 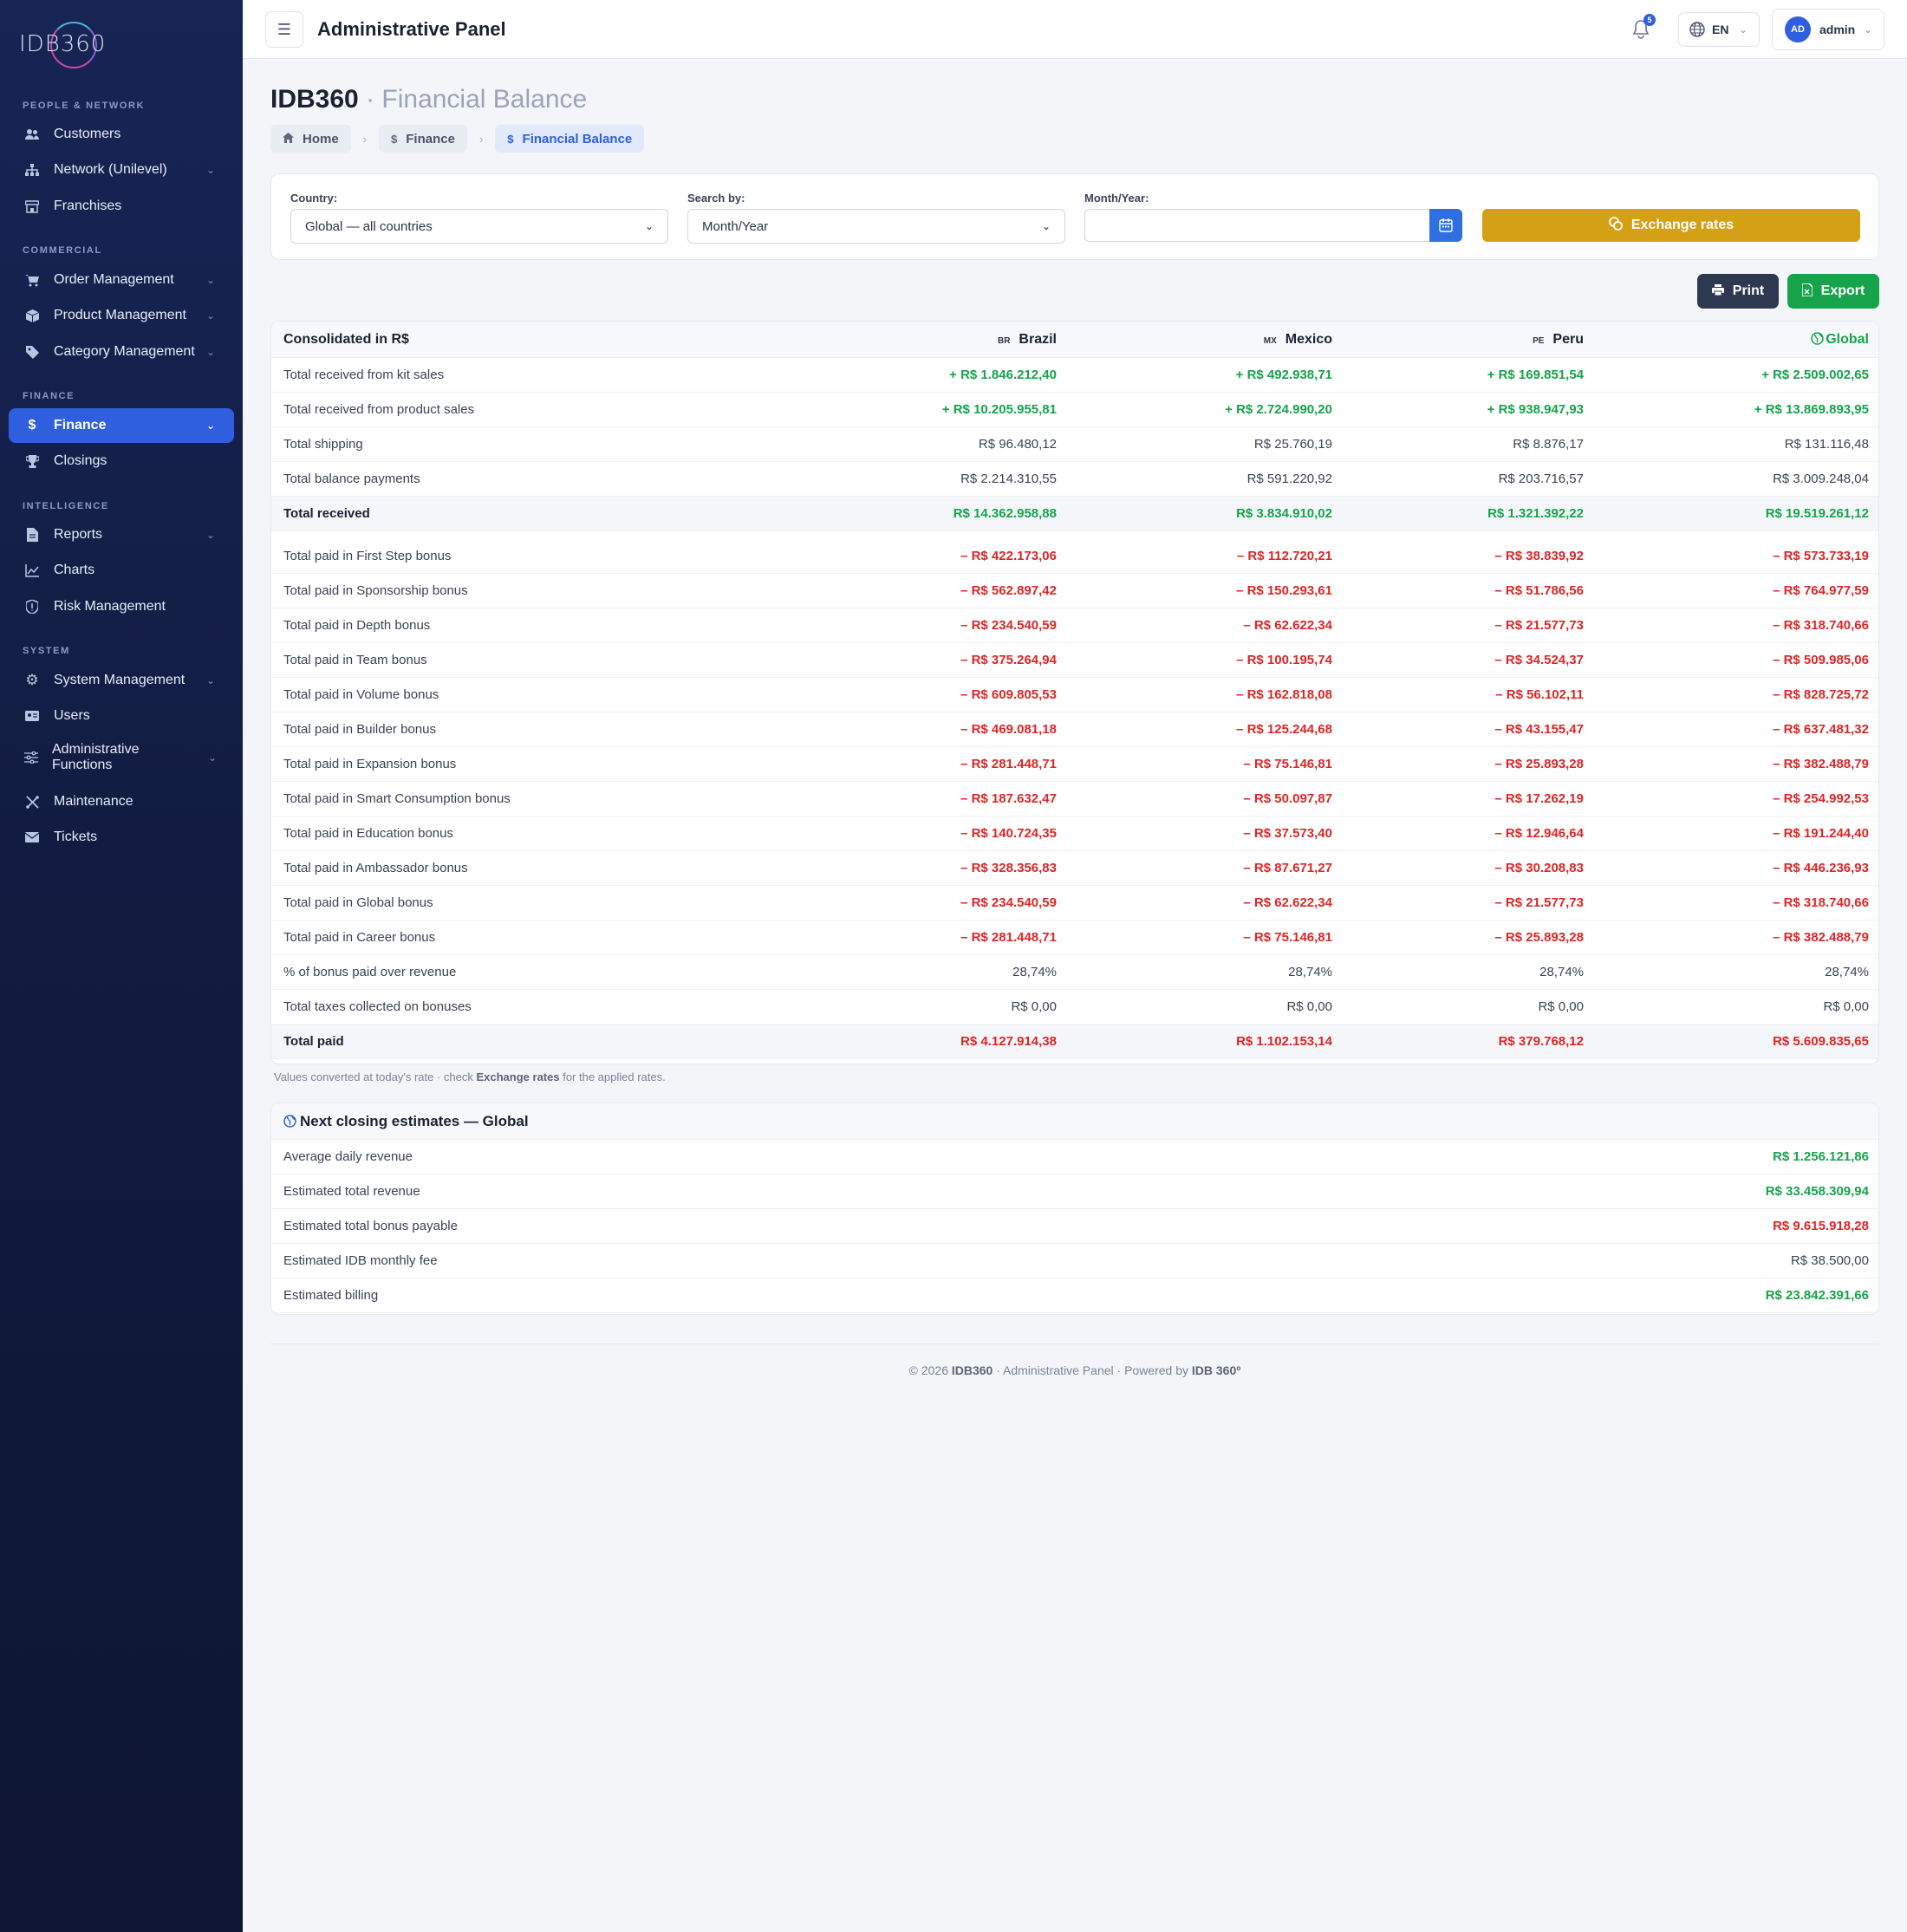 What do you see at coordinates (1309, 1006) in the screenshot?
I see `cell-value: R$ 0,00` at bounding box center [1309, 1006].